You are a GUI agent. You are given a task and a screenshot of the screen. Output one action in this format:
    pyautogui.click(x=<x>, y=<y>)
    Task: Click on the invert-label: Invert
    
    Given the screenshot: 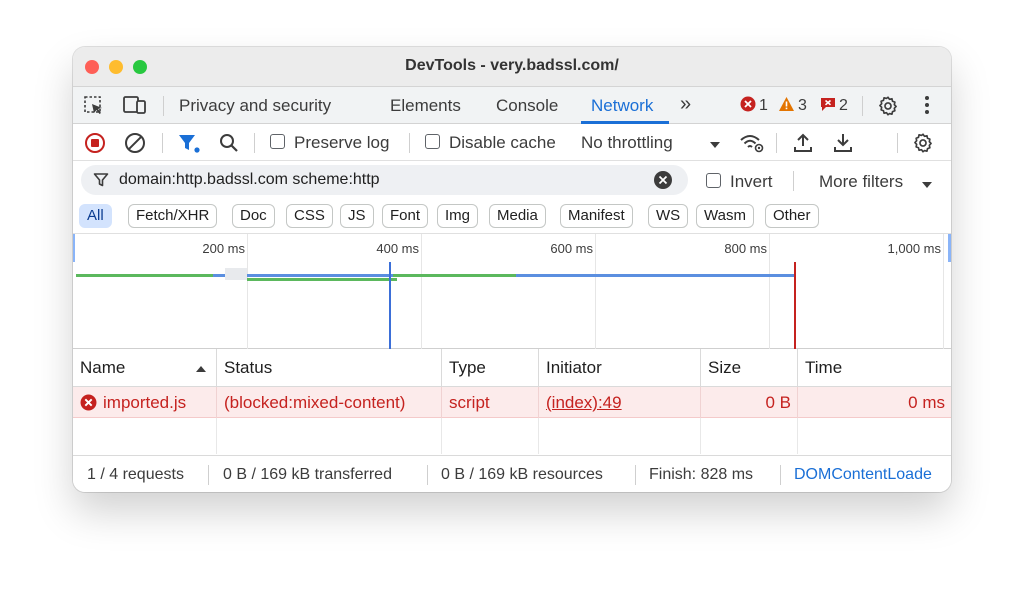 What is the action you would take?
    pyautogui.click(x=751, y=181)
    